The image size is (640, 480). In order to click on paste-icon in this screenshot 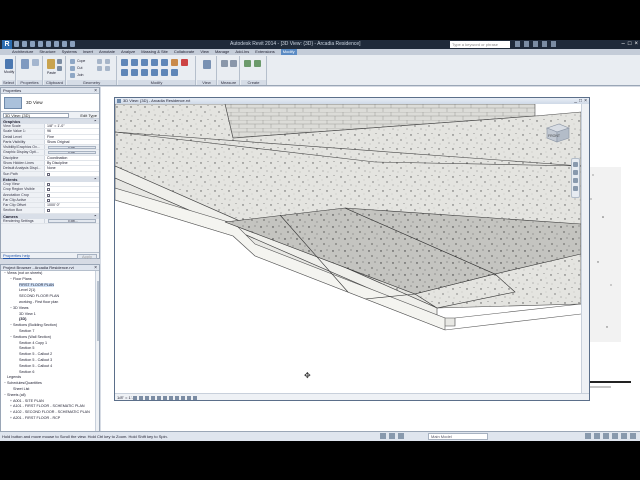, I will do `click(51, 64)`.